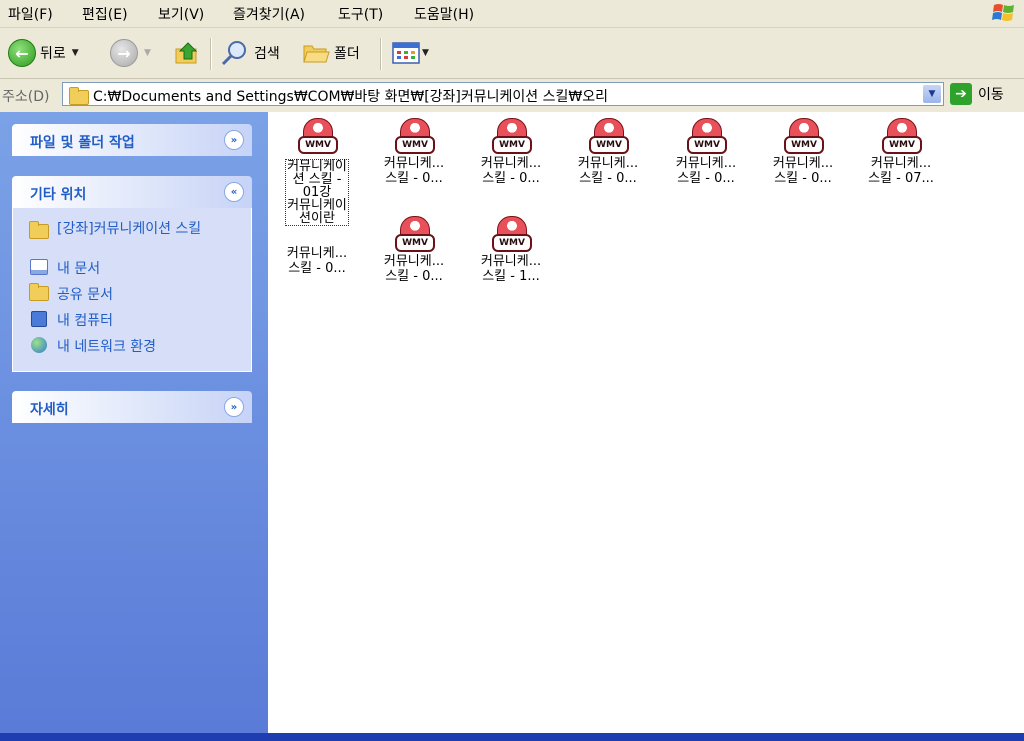 The image size is (1024, 741). I want to click on link-label: 내 컴퓨터, so click(85, 321).